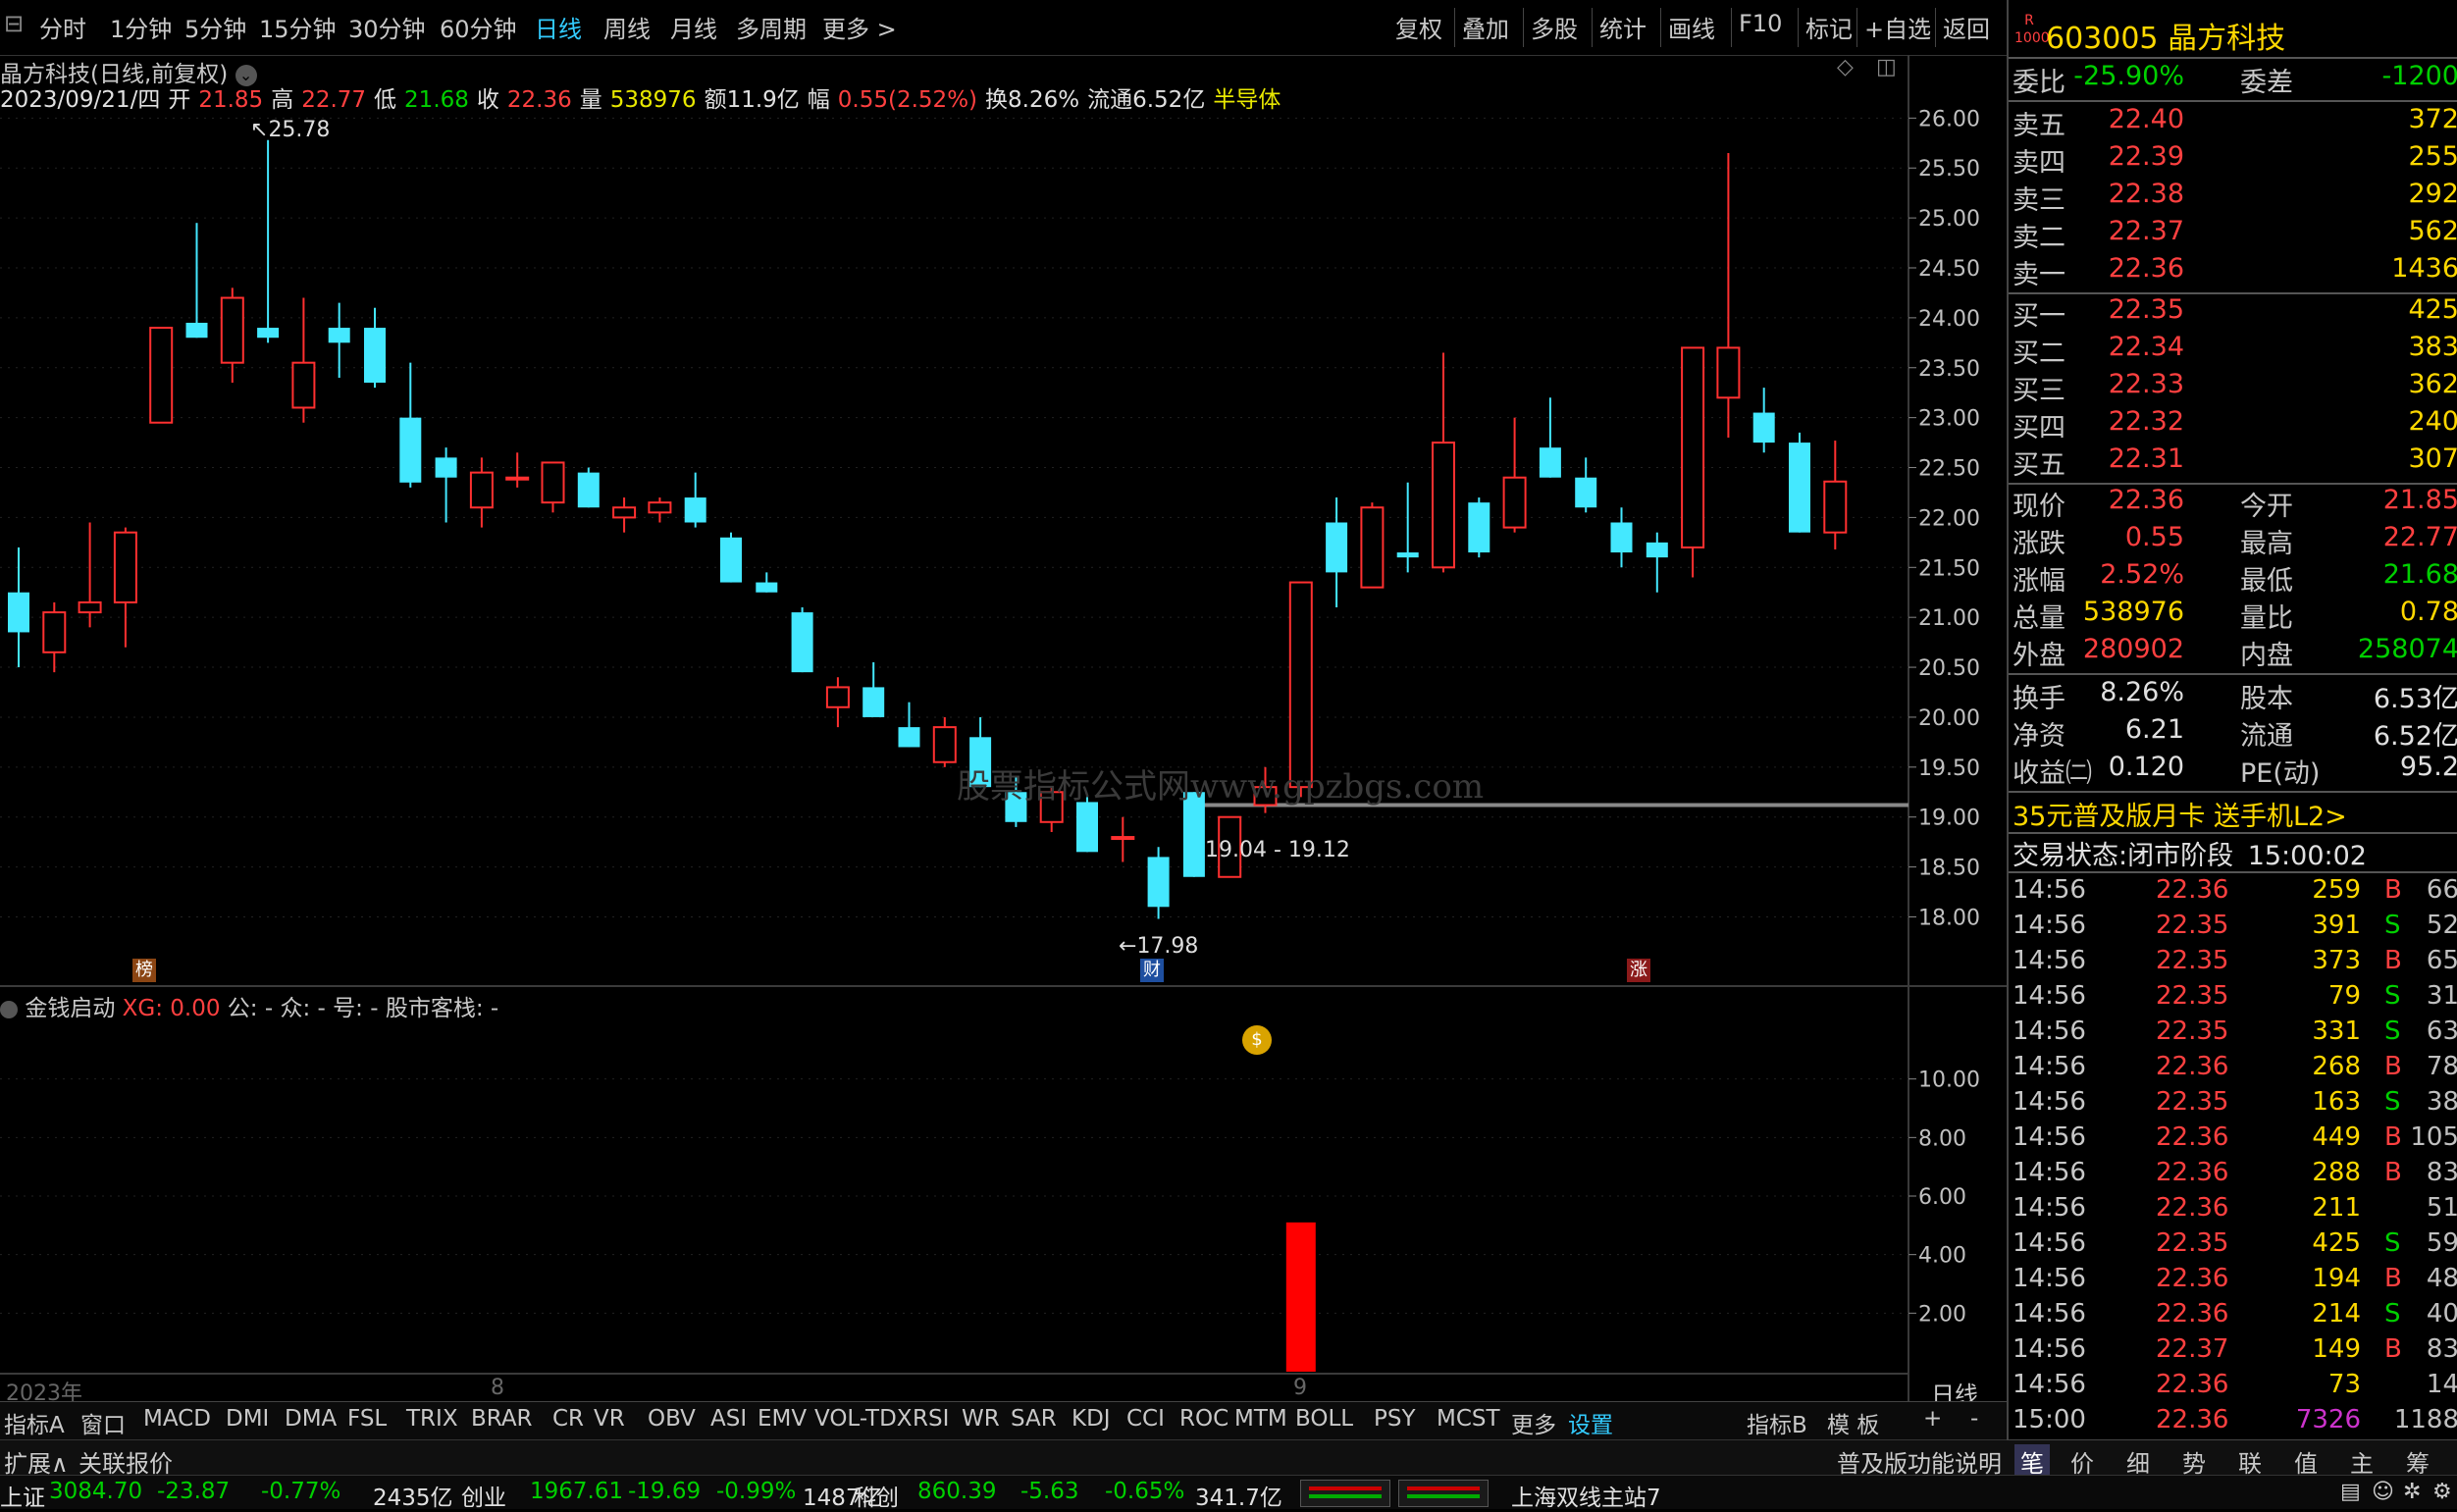 Image resolution: width=2457 pixels, height=1512 pixels. What do you see at coordinates (2192, 1314) in the screenshot?
I see `tick-price: 22.36` at bounding box center [2192, 1314].